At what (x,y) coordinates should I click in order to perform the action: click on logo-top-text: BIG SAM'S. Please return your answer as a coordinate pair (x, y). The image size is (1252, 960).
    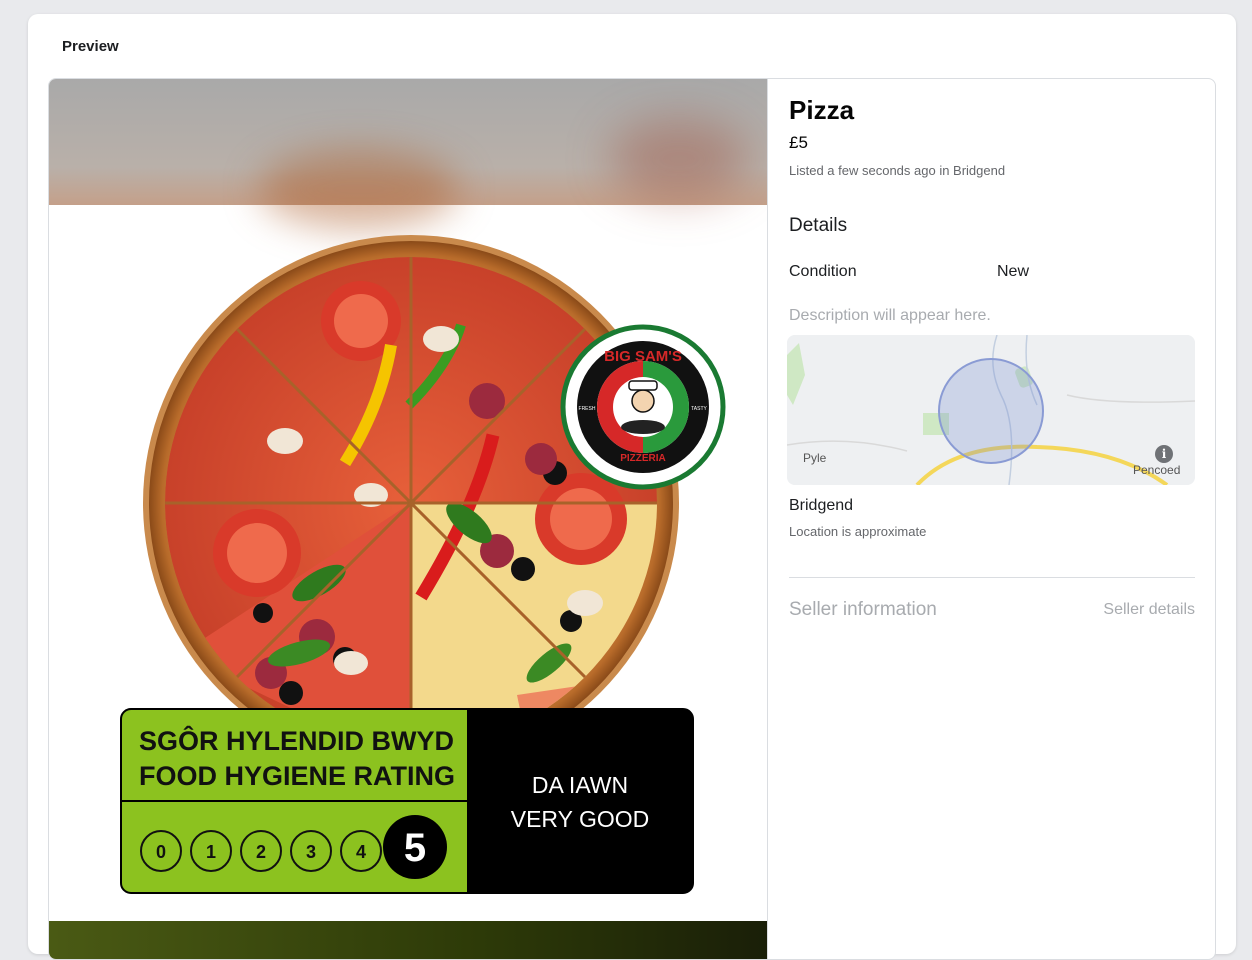
    Looking at the image, I should click on (643, 356).